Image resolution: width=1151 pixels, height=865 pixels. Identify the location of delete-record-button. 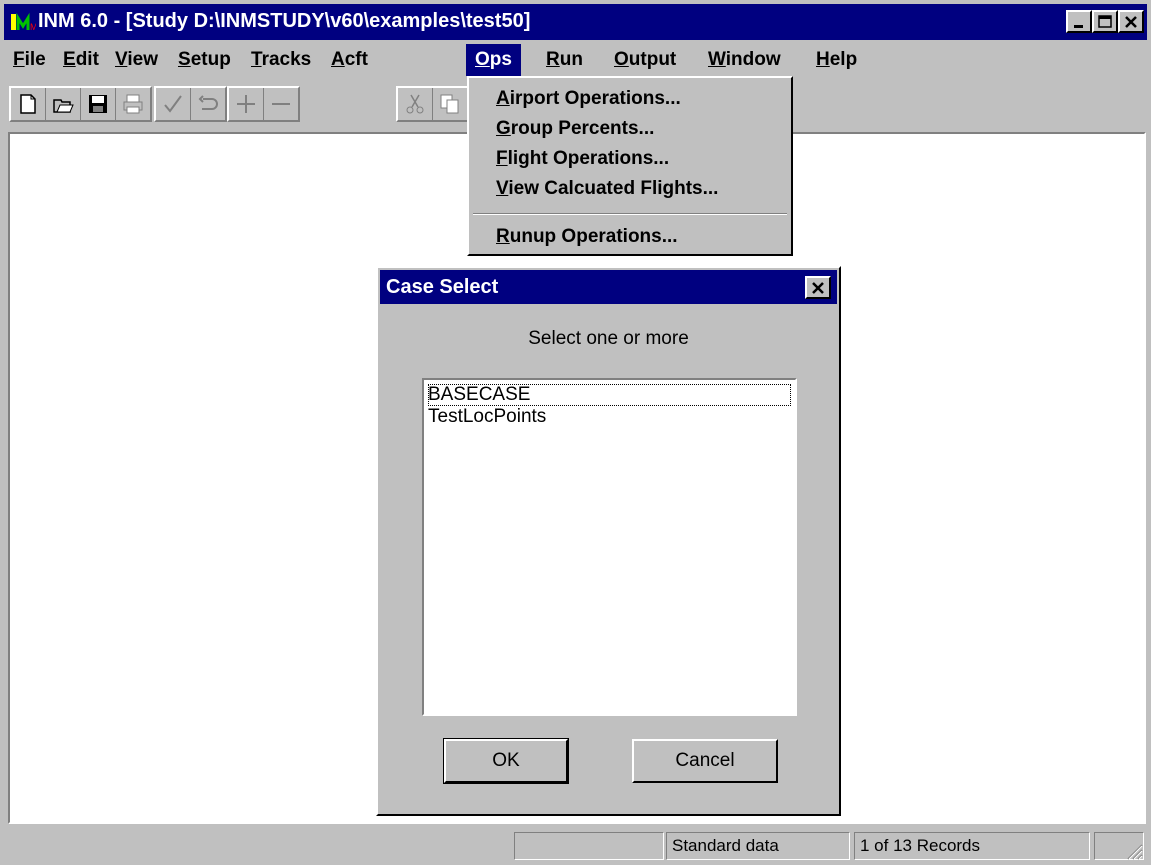
(281, 104).